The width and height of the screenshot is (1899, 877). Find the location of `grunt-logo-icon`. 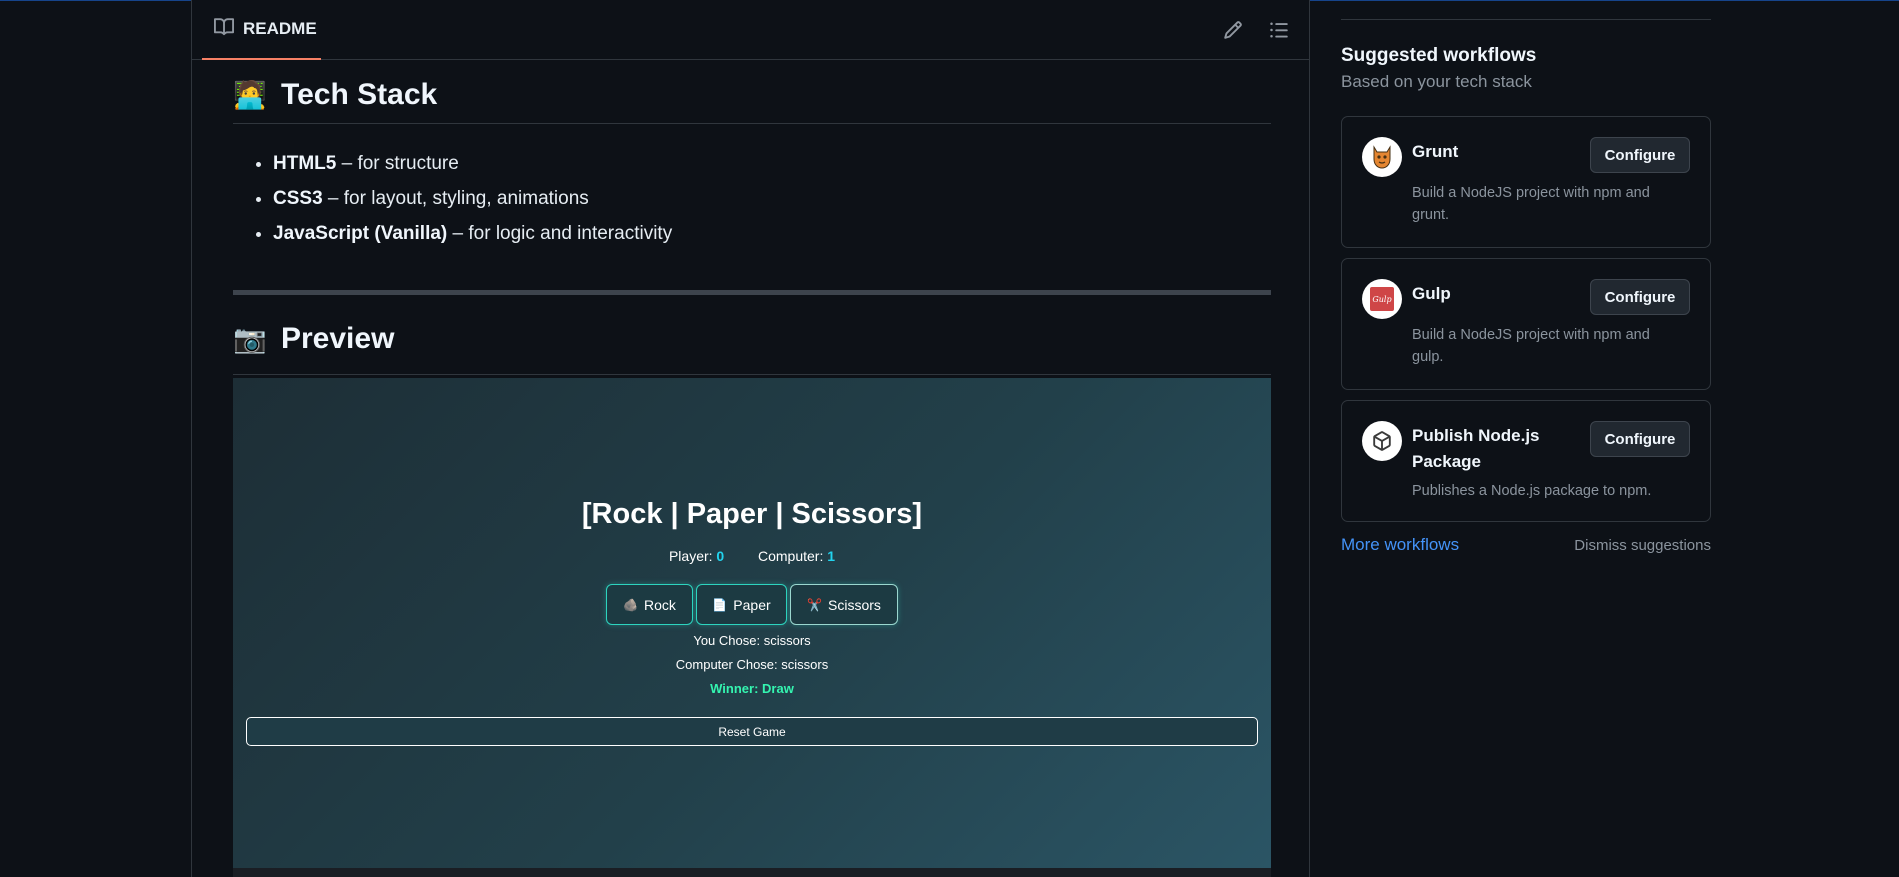

grunt-logo-icon is located at coordinates (1382, 157).